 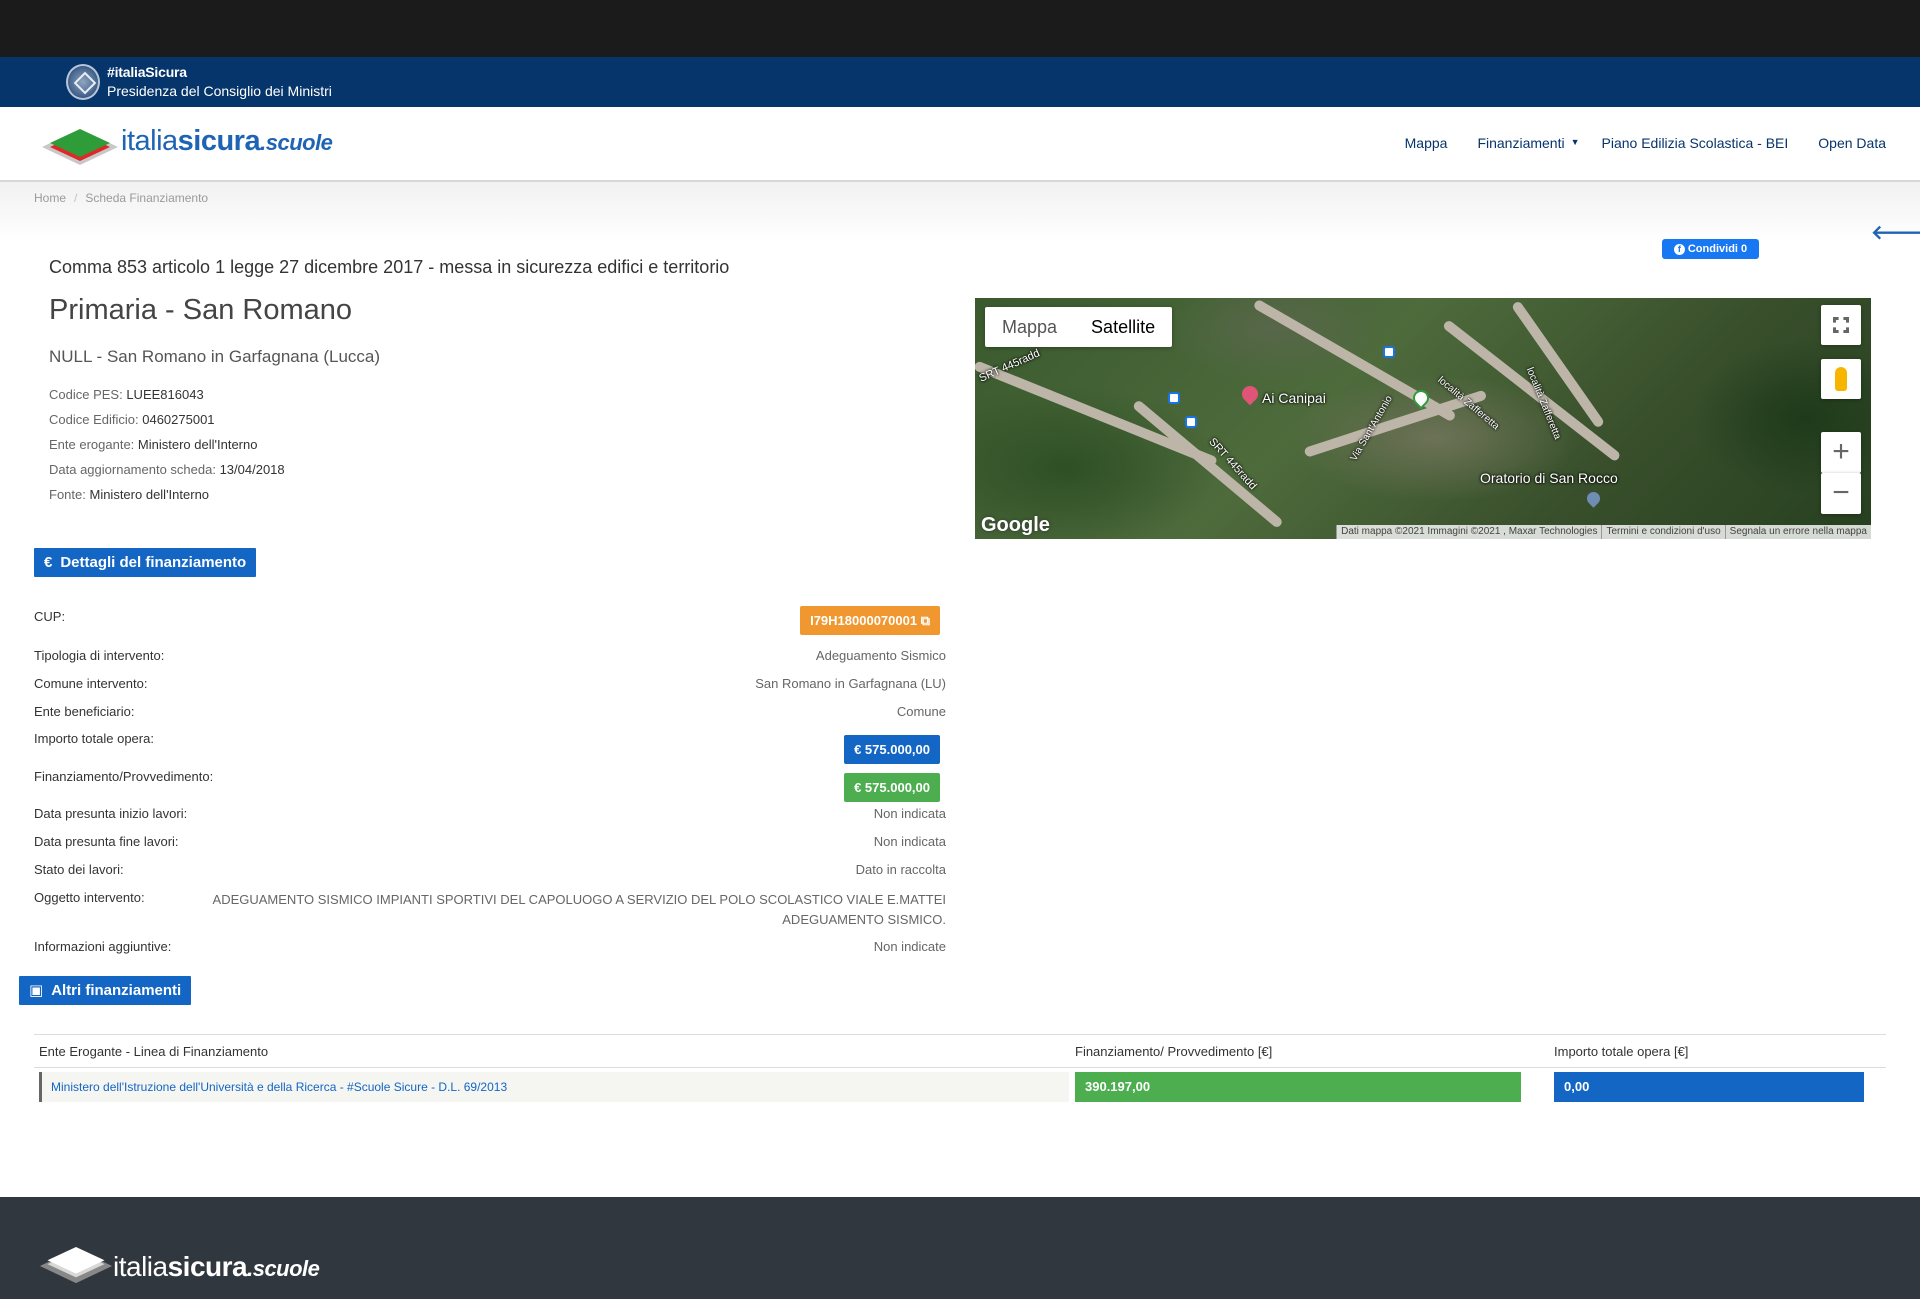 I want to click on meta-label: Codice Edificio:, so click(x=94, y=419).